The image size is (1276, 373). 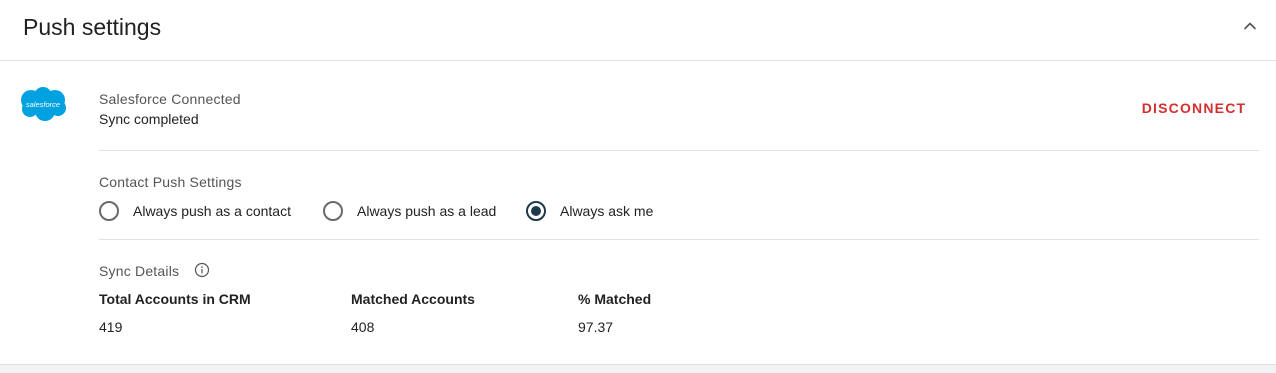 What do you see at coordinates (175, 299) in the screenshot?
I see `total-accounts-header: Total Accounts in CRM` at bounding box center [175, 299].